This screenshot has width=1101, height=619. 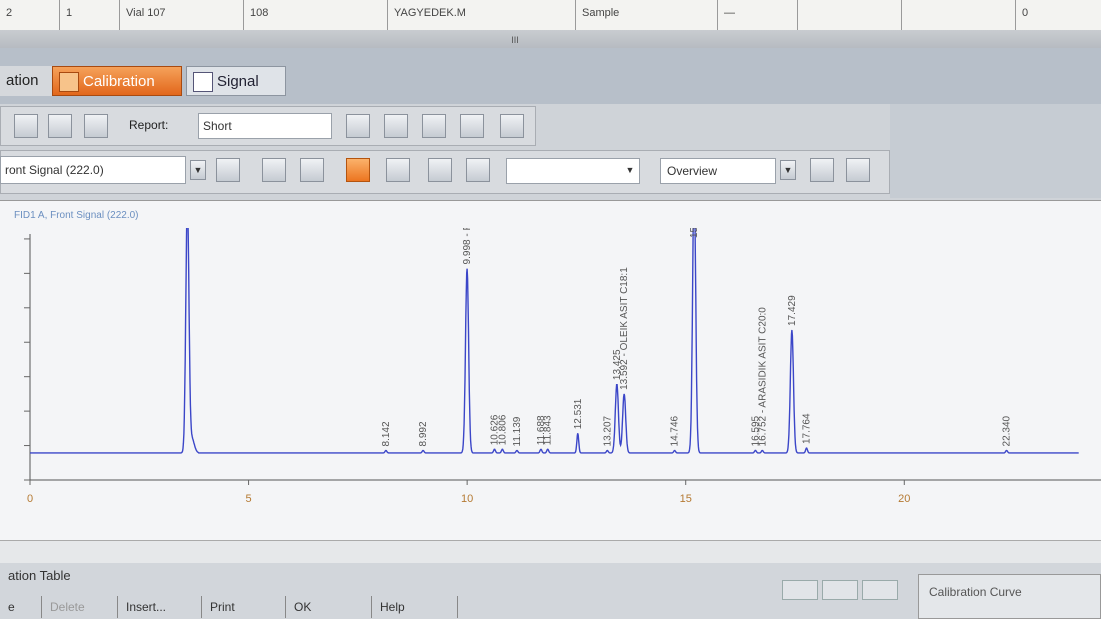 What do you see at coordinates (265, 126) in the screenshot?
I see `report-style-select: Short` at bounding box center [265, 126].